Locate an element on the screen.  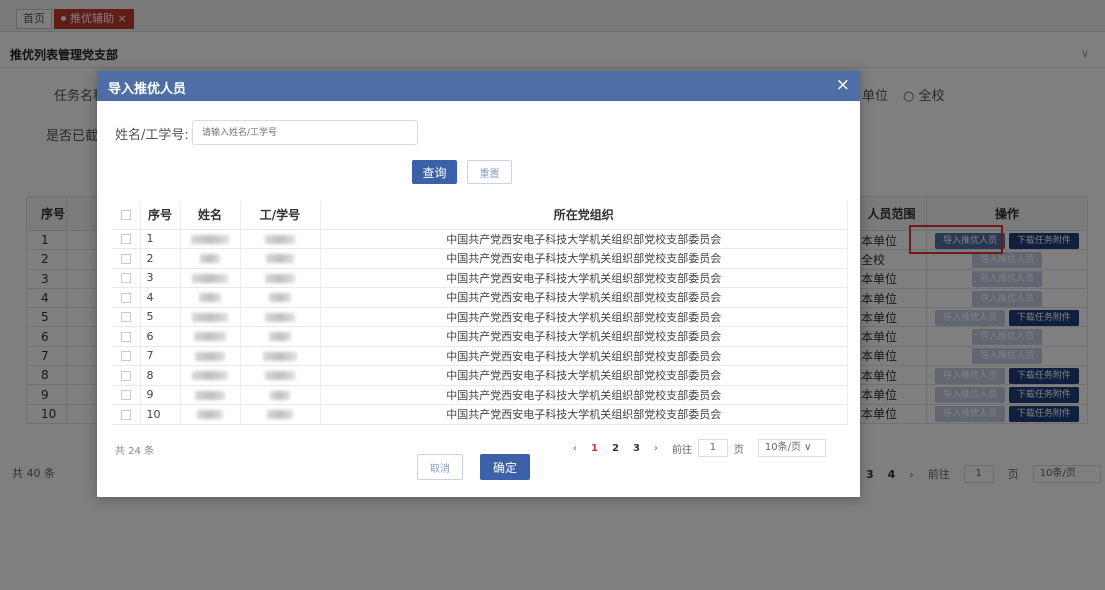
row-index: 2 is located at coordinates (160, 258).